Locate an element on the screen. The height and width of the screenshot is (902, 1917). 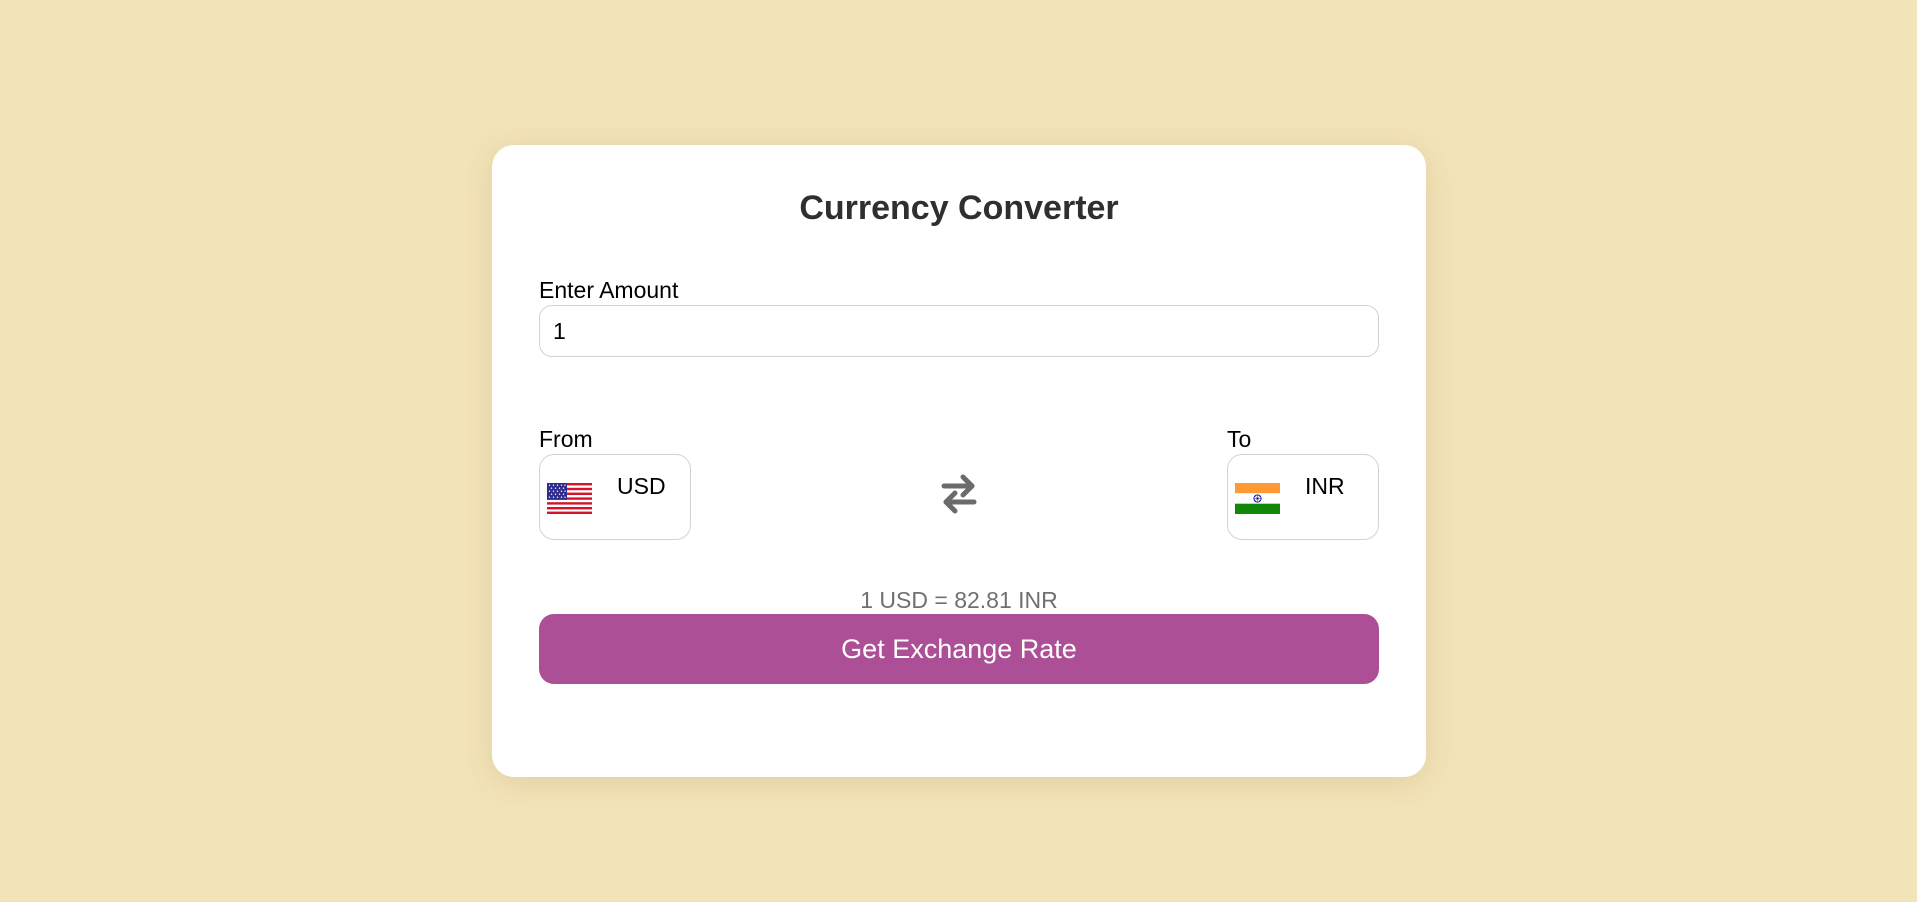
us-flag-icon is located at coordinates (569, 498).